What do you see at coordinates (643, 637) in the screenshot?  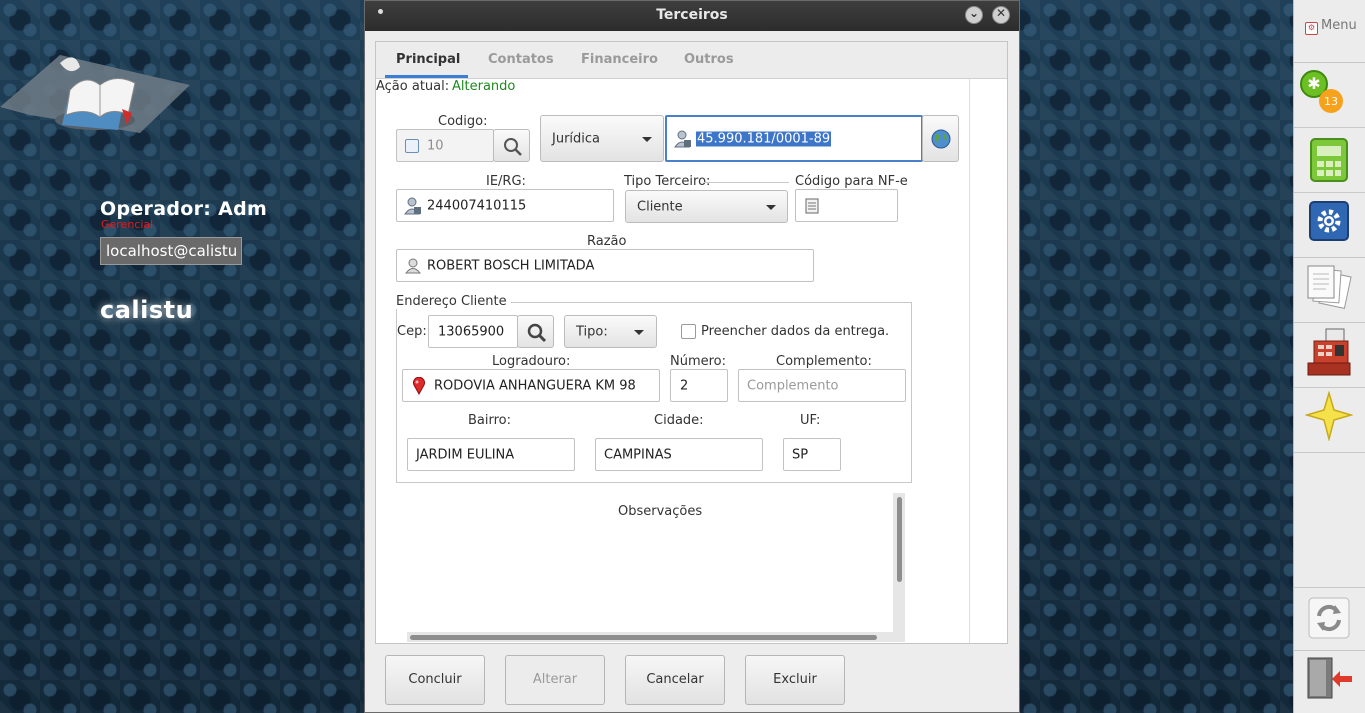 I see `horizontal-scroll-thumb` at bounding box center [643, 637].